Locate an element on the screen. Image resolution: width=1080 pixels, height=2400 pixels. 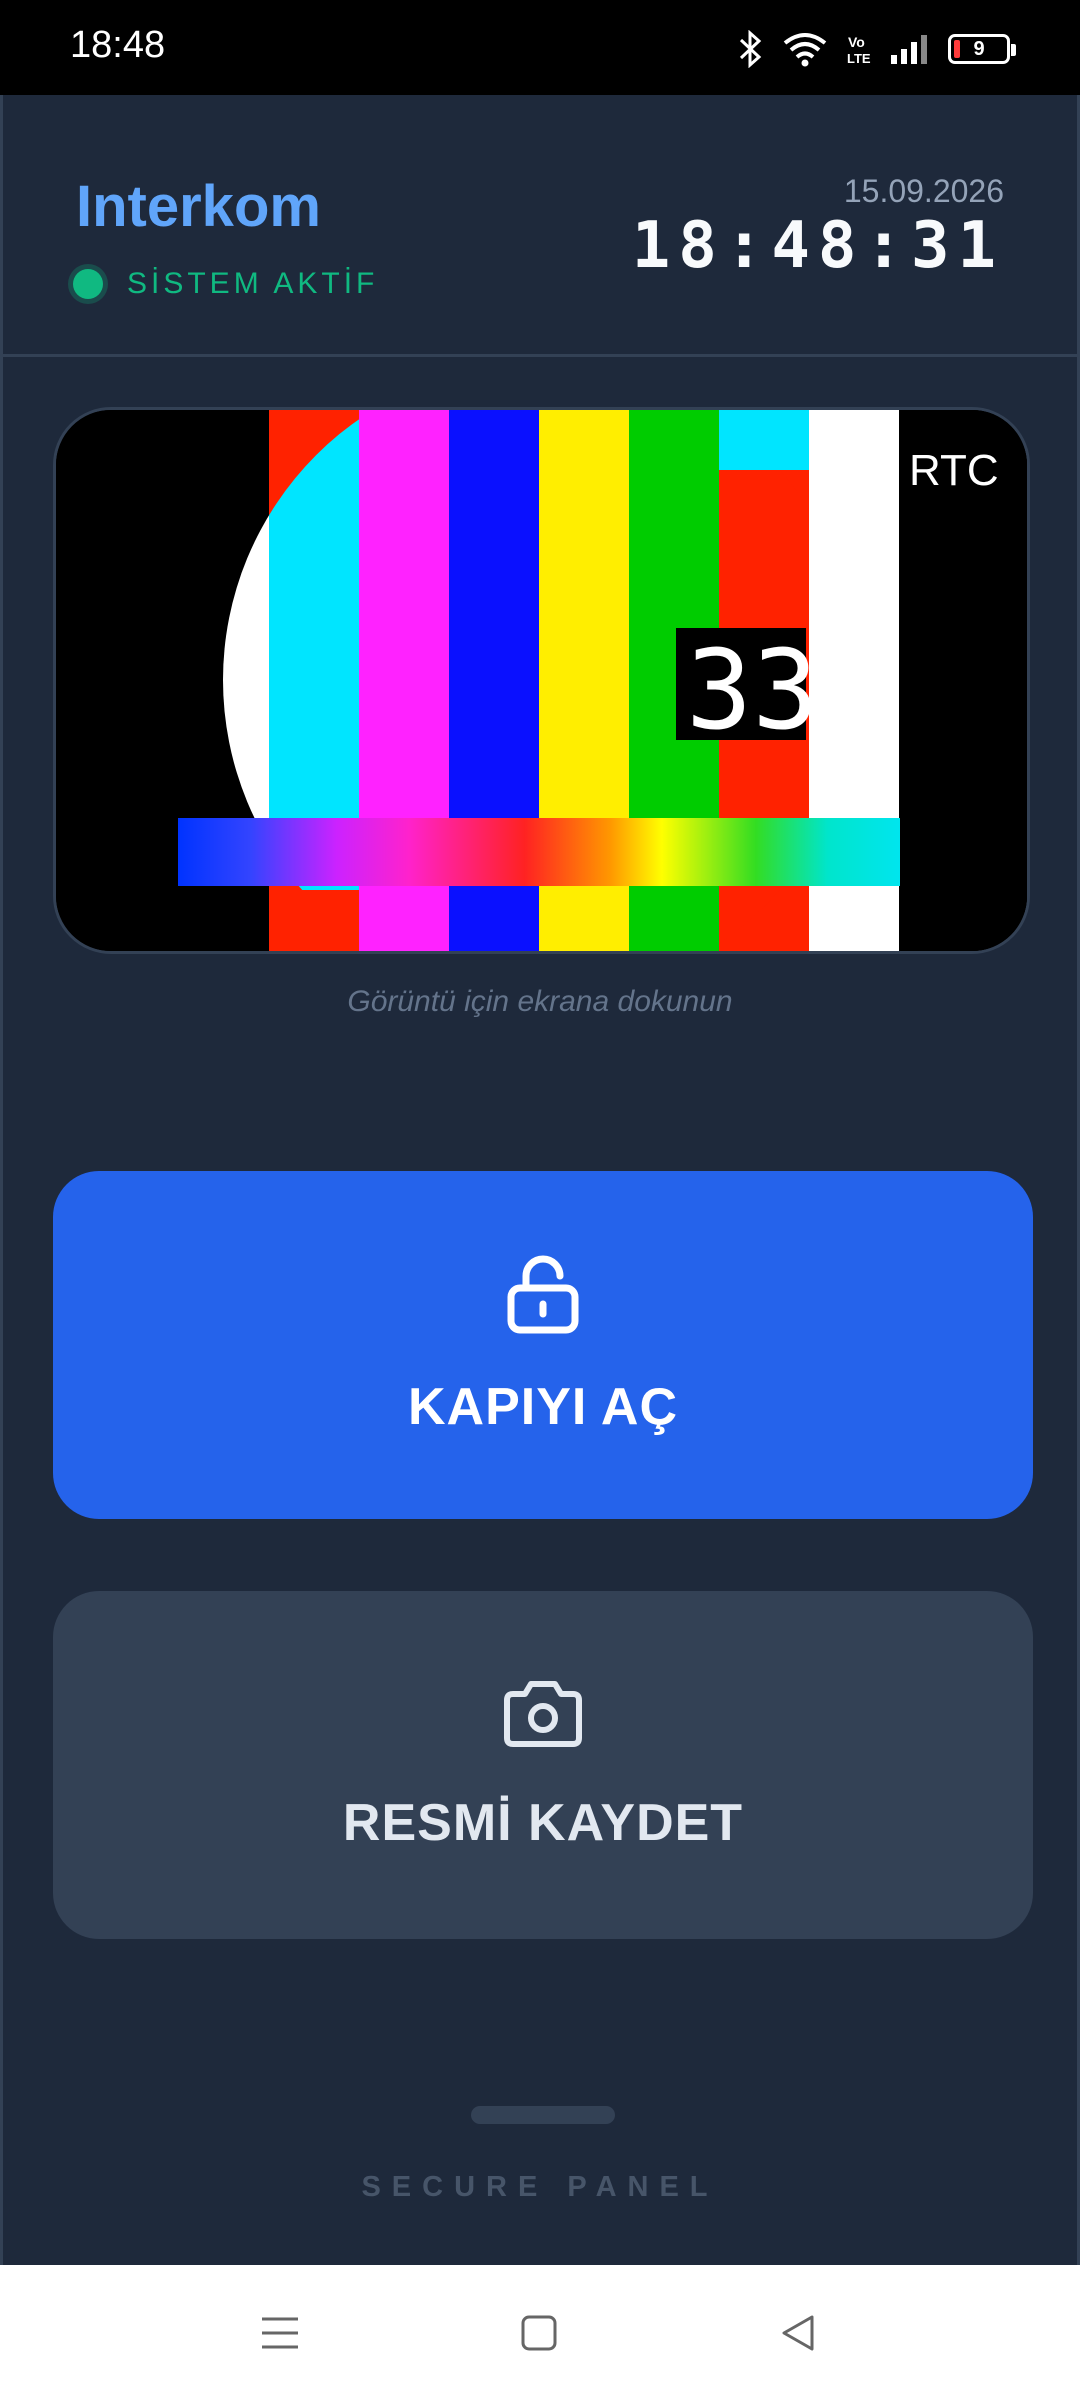
clock-display: 18:48:31 is located at coordinates (817, 246).